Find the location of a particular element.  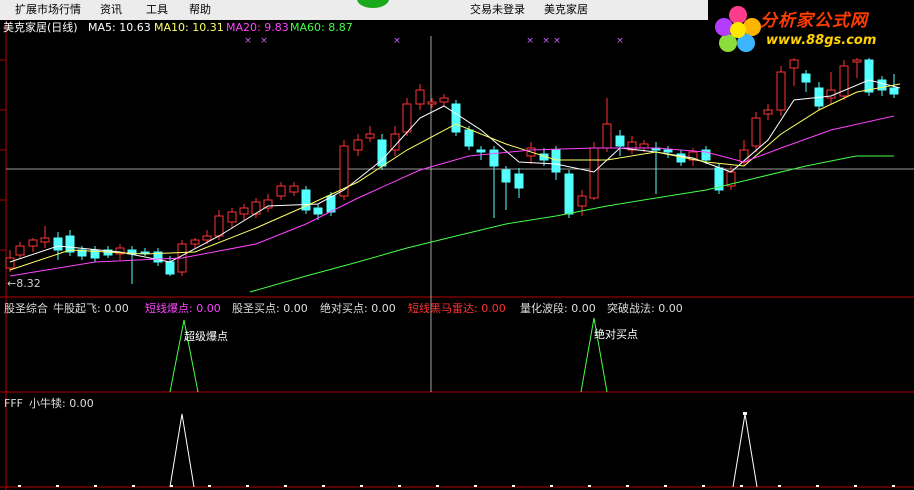

signal-marker-3: × is located at coordinates (530, 41).